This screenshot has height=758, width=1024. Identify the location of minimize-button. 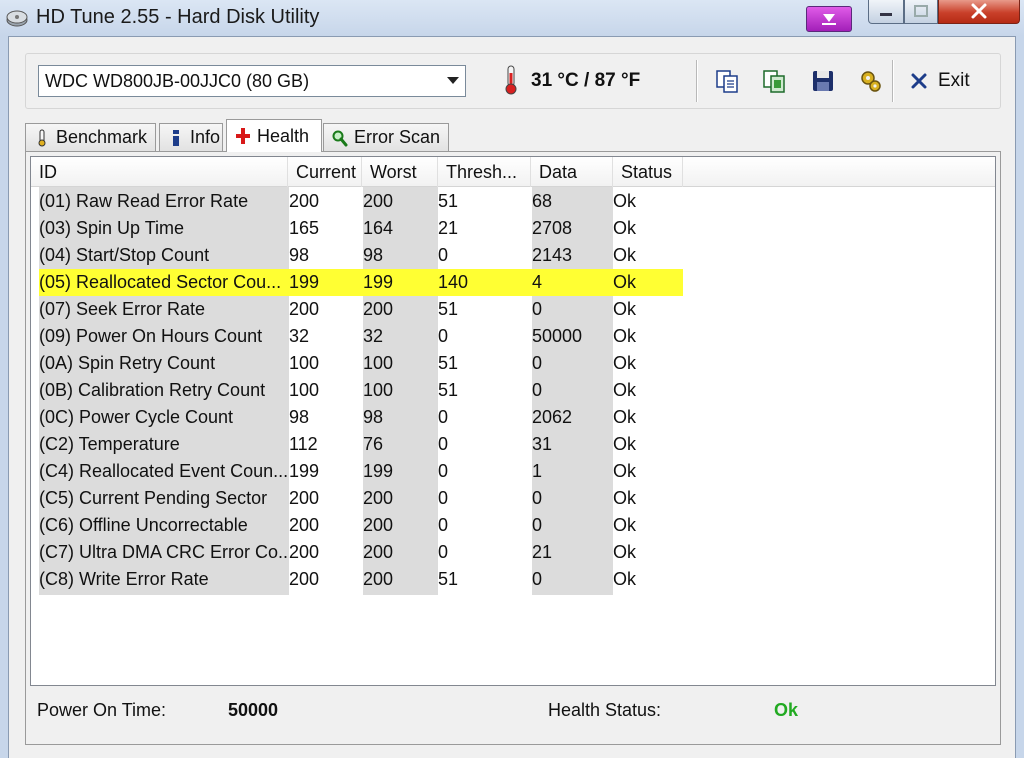
(886, 12).